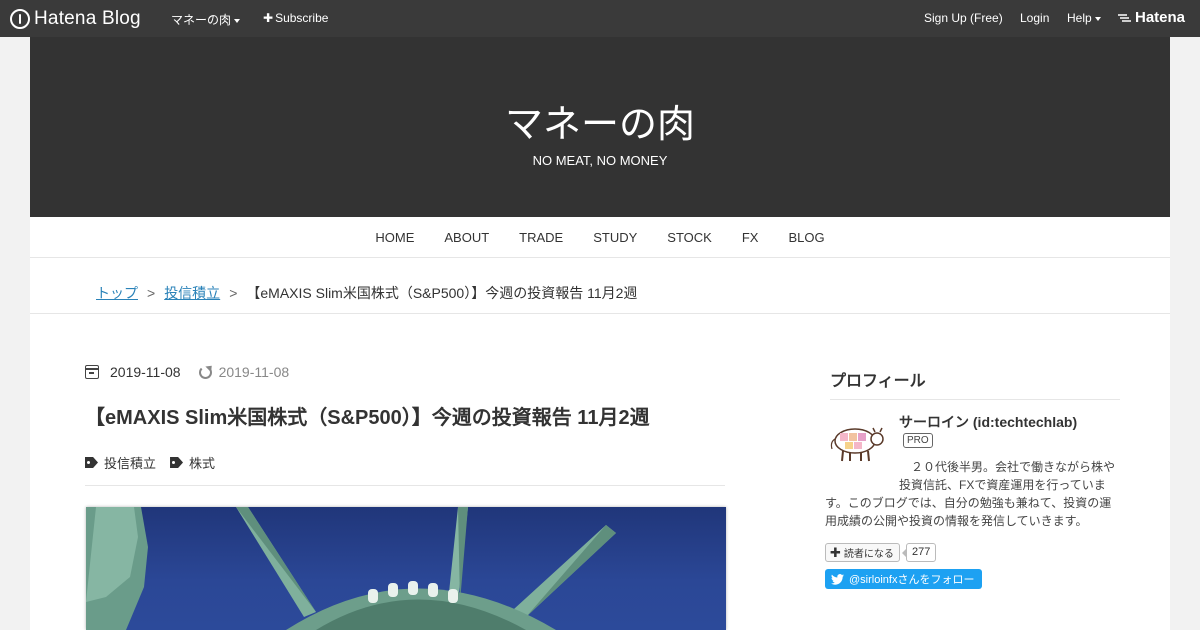  What do you see at coordinates (600, 160) in the screenshot?
I see `blog-description: NO MEAT, NO MONEY` at bounding box center [600, 160].